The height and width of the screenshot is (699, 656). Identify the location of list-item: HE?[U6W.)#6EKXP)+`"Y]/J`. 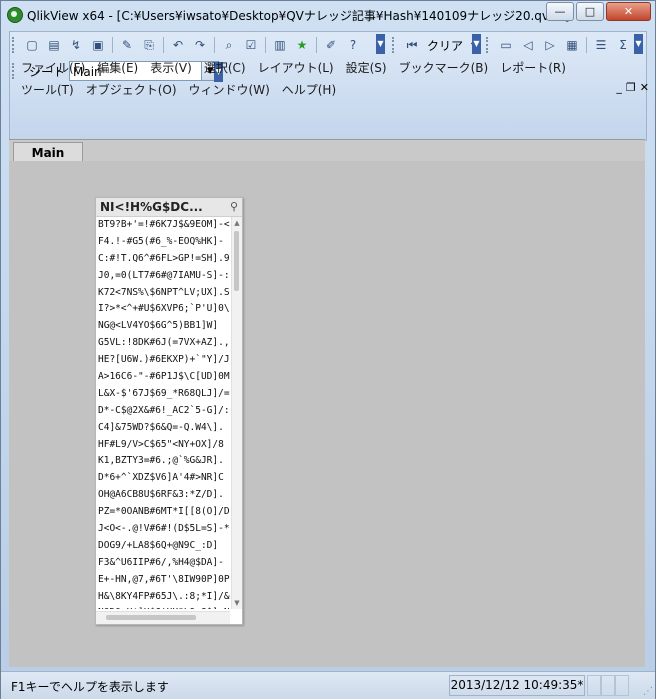
(163, 360).